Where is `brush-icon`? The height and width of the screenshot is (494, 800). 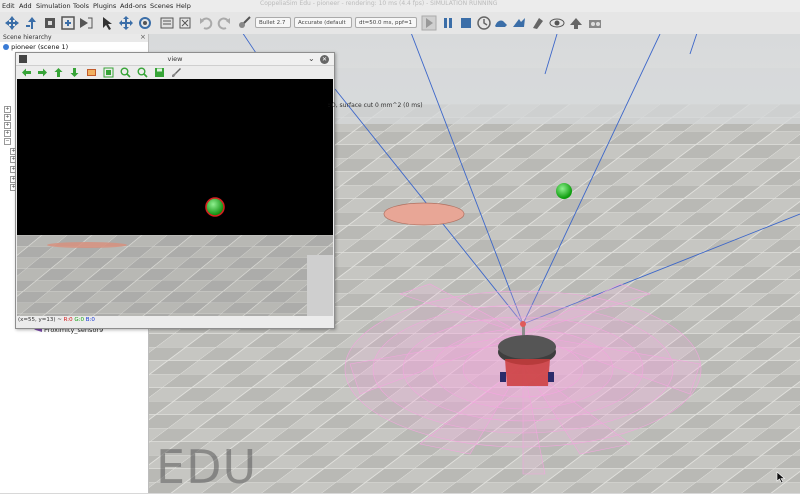
brush-icon is located at coordinates (176, 72).